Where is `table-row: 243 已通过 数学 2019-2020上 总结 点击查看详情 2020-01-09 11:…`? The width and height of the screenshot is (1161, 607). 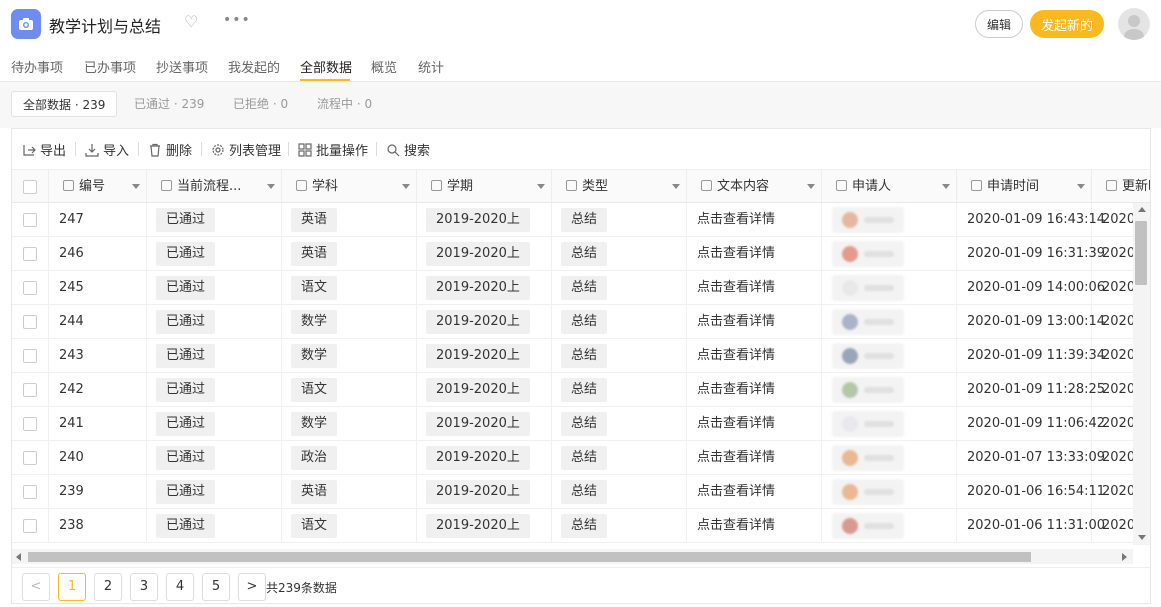
table-row: 243 已通过 数学 2019-2020上 总结 点击查看详情 2020-01-09 11:… is located at coordinates (572, 356).